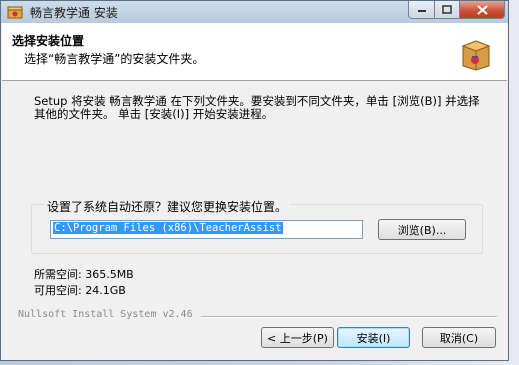  What do you see at coordinates (15, 12) in the screenshot?
I see `app-icon` at bounding box center [15, 12].